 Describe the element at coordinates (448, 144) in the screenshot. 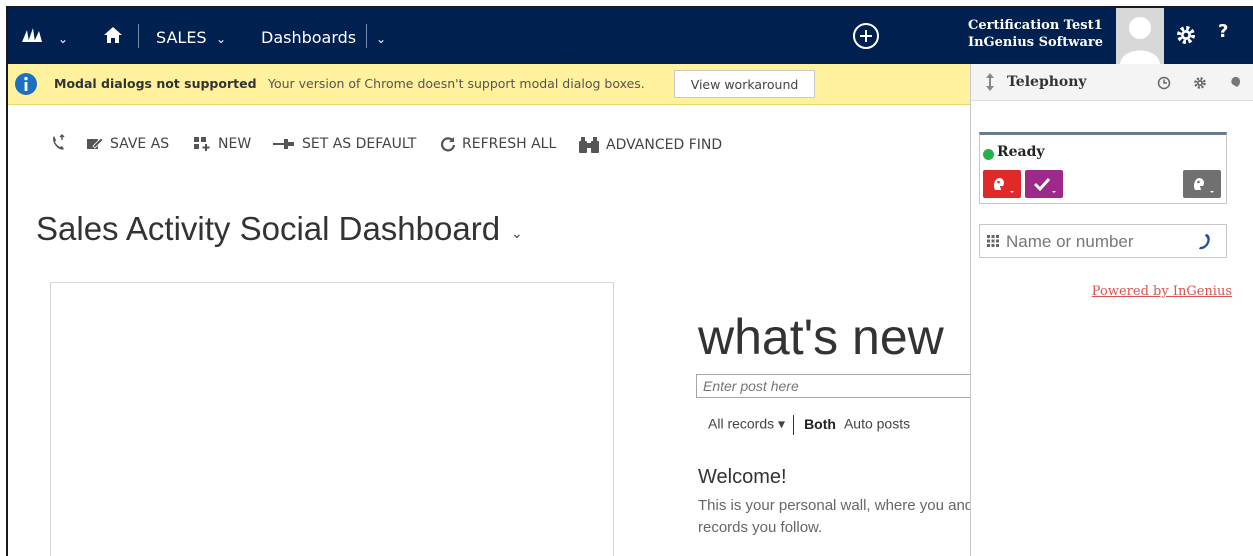

I see `refresh-icon` at that location.